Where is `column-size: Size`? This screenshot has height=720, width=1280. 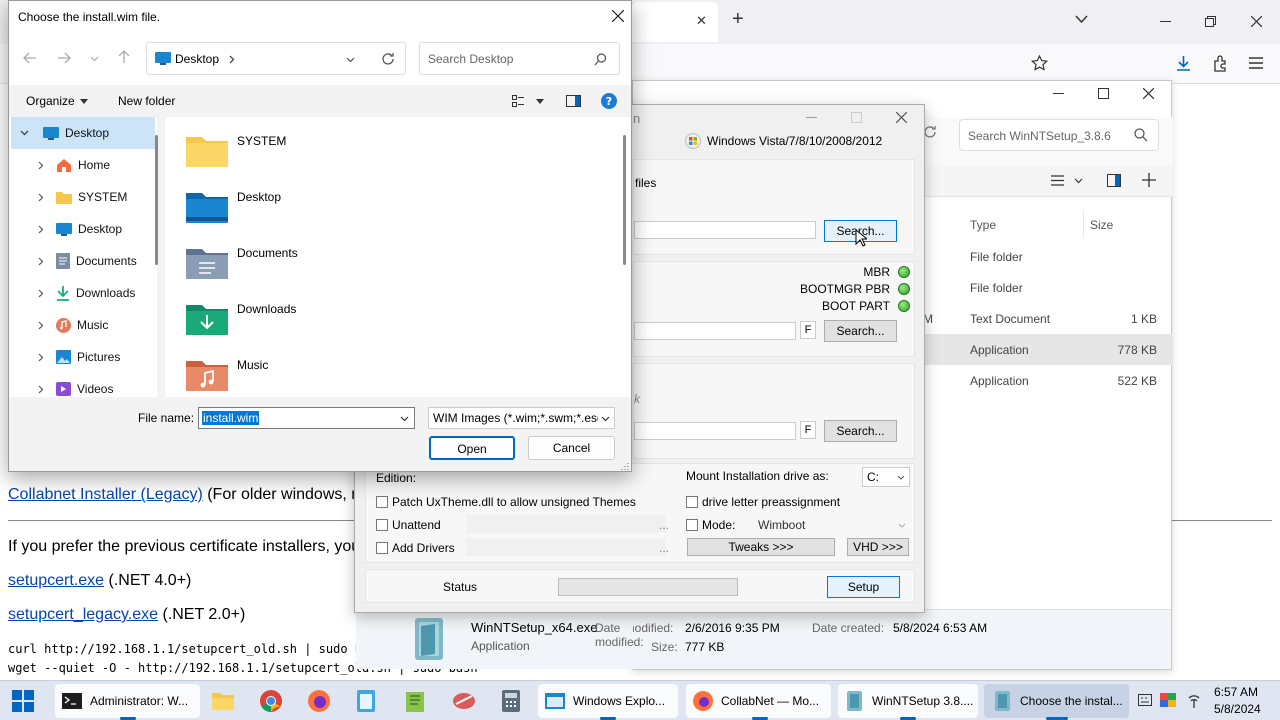 column-size: Size is located at coordinates (1101, 225).